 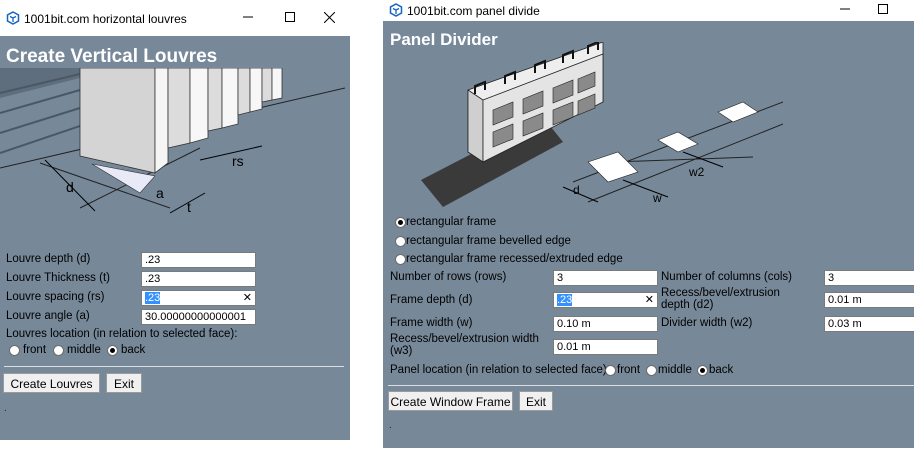 I want to click on create-window-frame-button: Create Window Frame, so click(x=450, y=401).